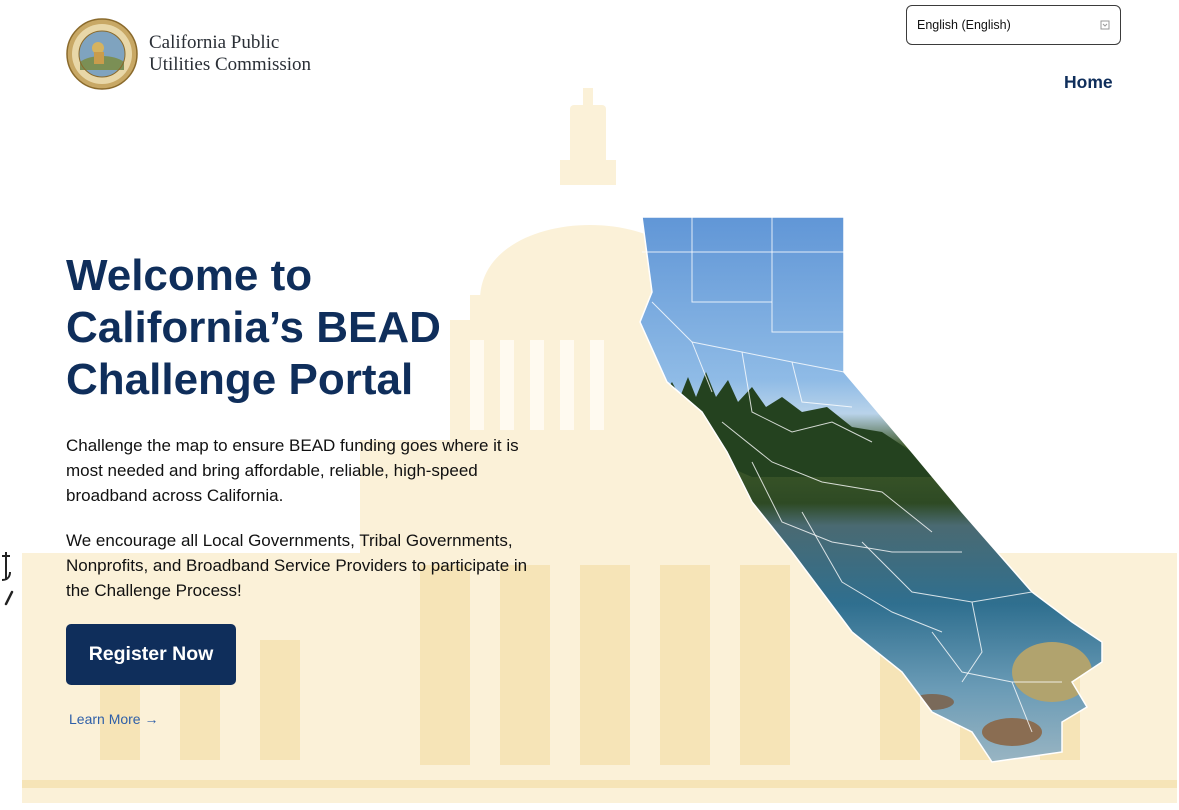 The width and height of the screenshot is (1179, 810). I want to click on hero-title-line1: Welcome to, so click(189, 275).